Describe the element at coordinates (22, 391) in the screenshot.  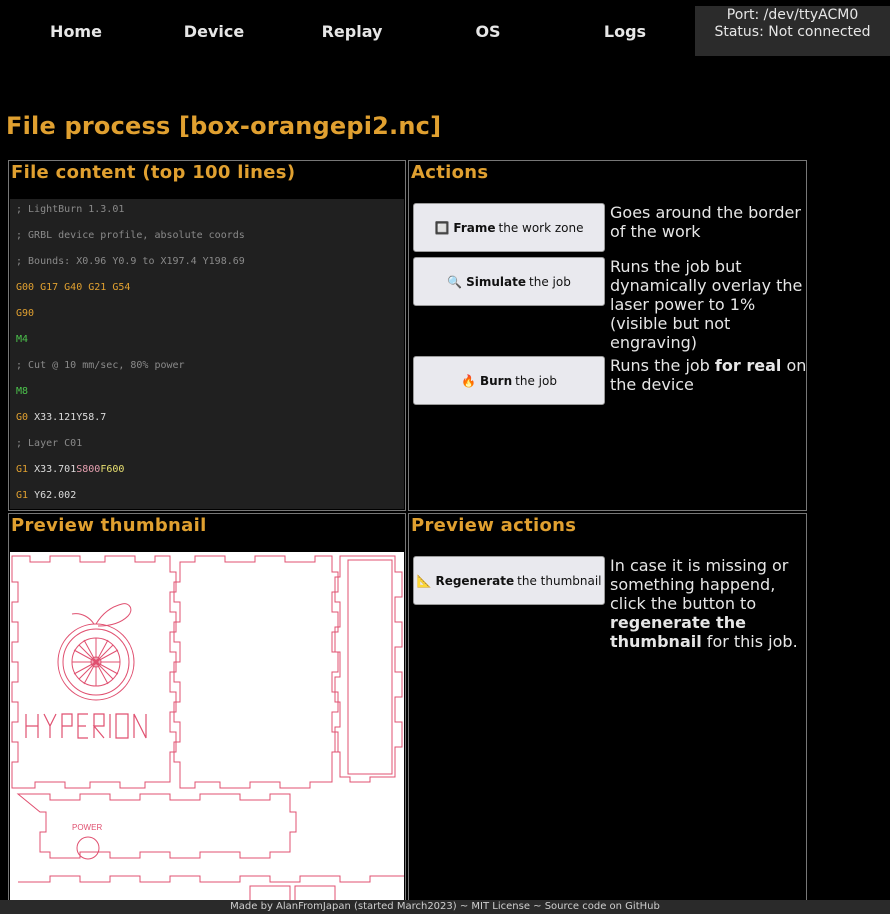
I see `code-line: M8` at that location.